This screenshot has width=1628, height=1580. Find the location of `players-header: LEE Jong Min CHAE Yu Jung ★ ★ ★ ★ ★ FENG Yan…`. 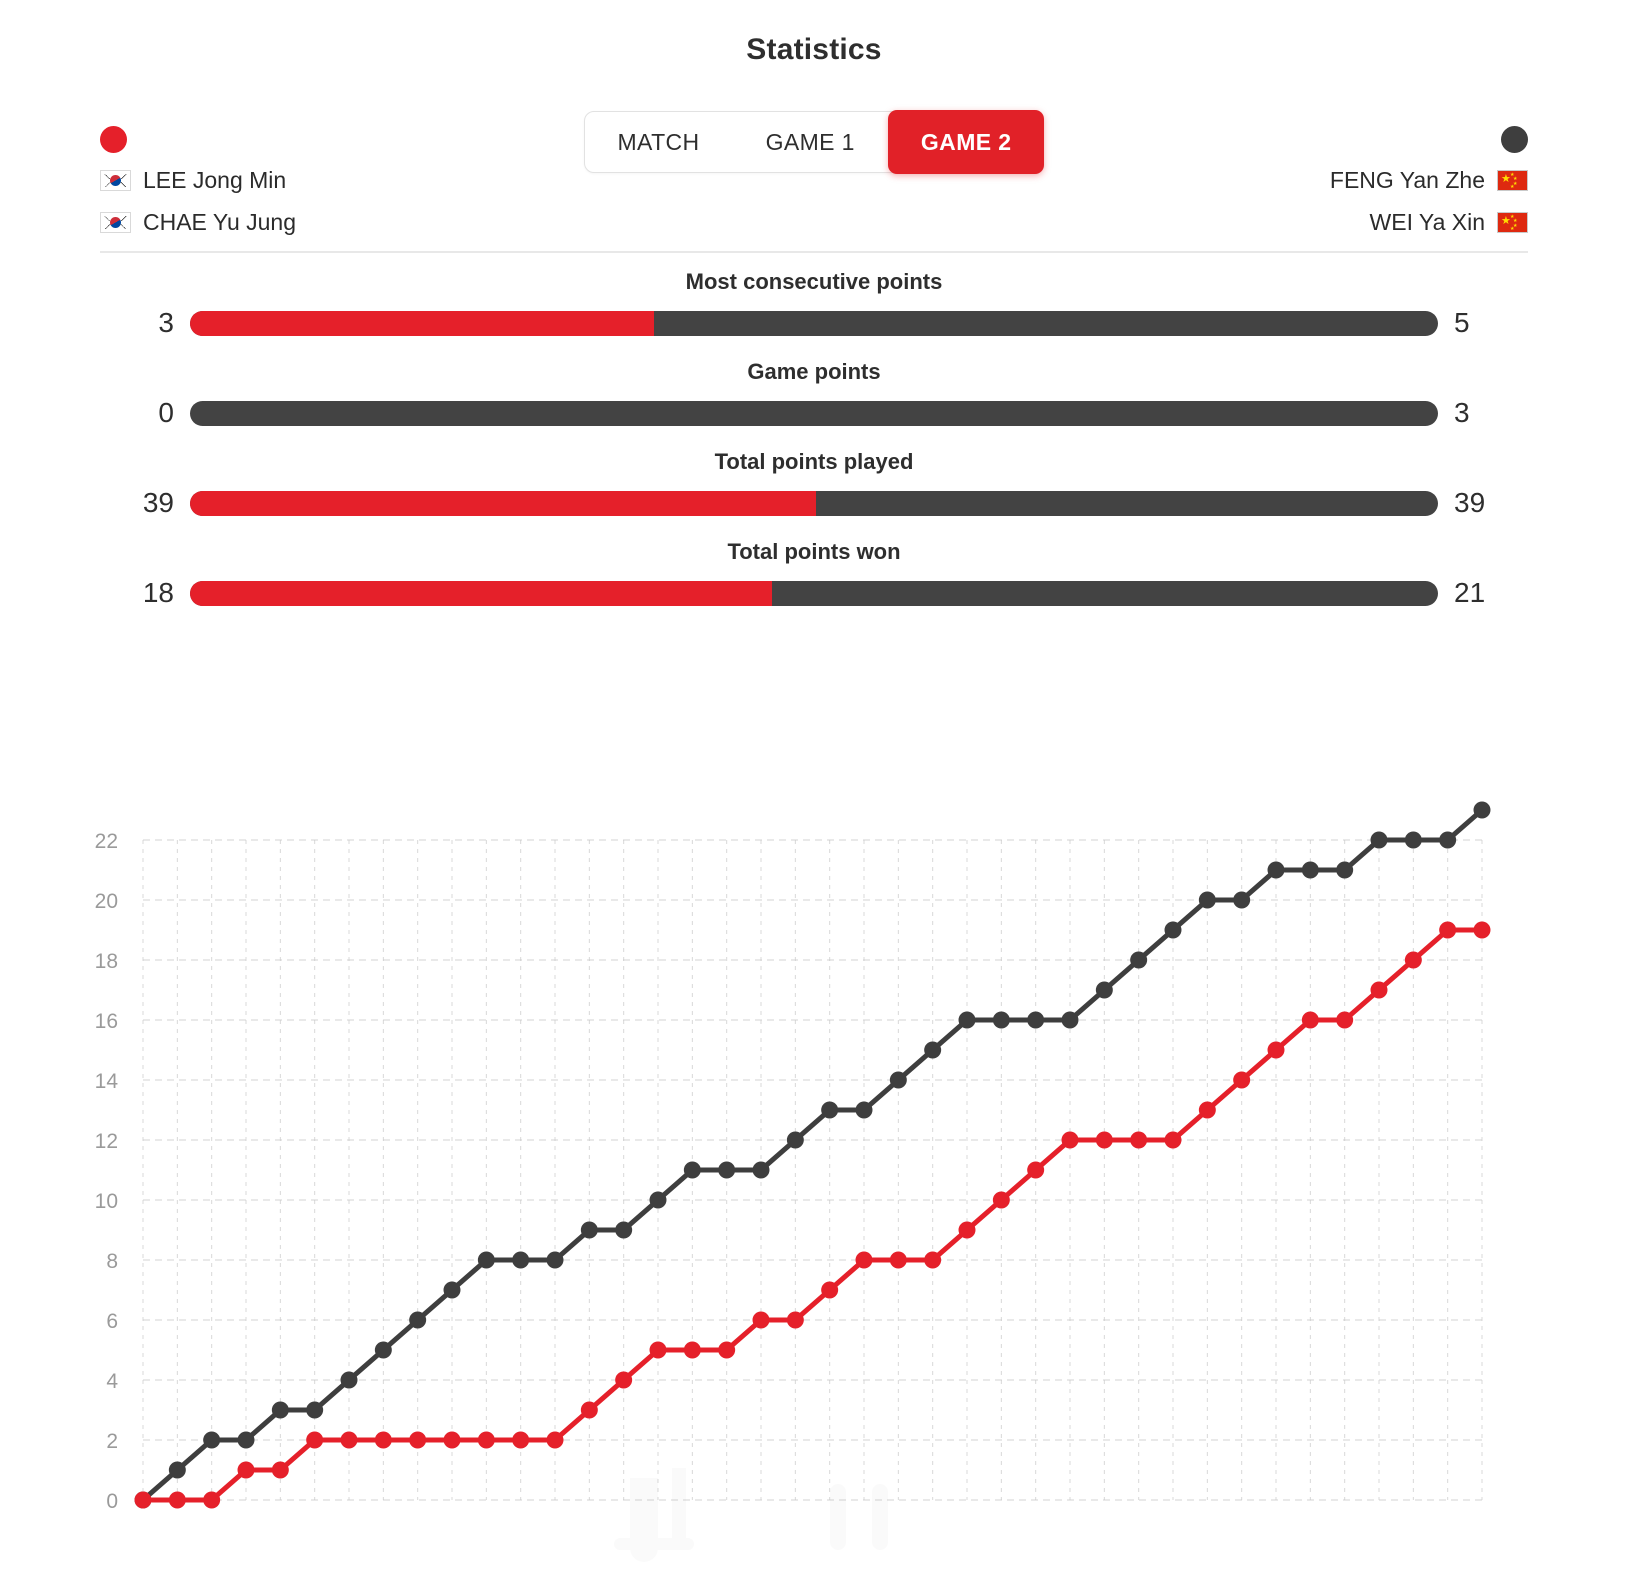

players-header: LEE Jong Min CHAE Yu Jung ★ ★ ★ ★ ★ FENG Yan… is located at coordinates (814, 185).